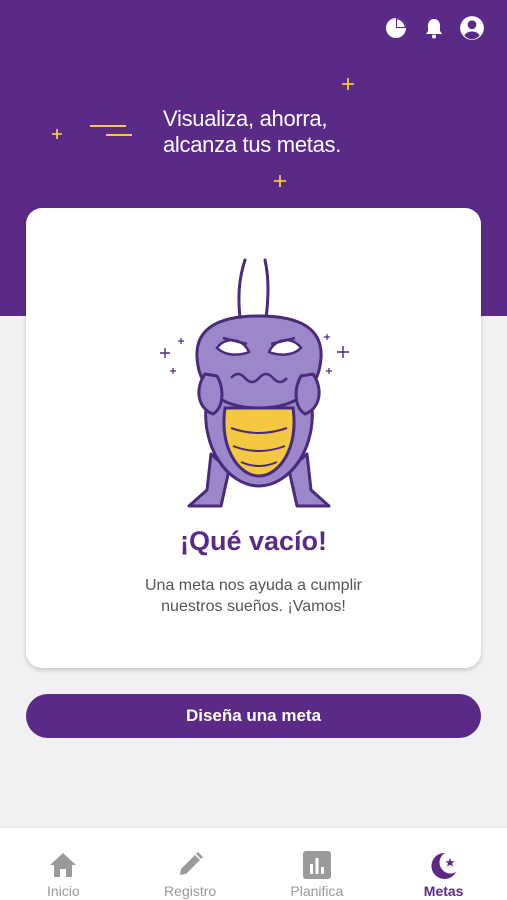  I want to click on pie-chart-icon, so click(396, 28).